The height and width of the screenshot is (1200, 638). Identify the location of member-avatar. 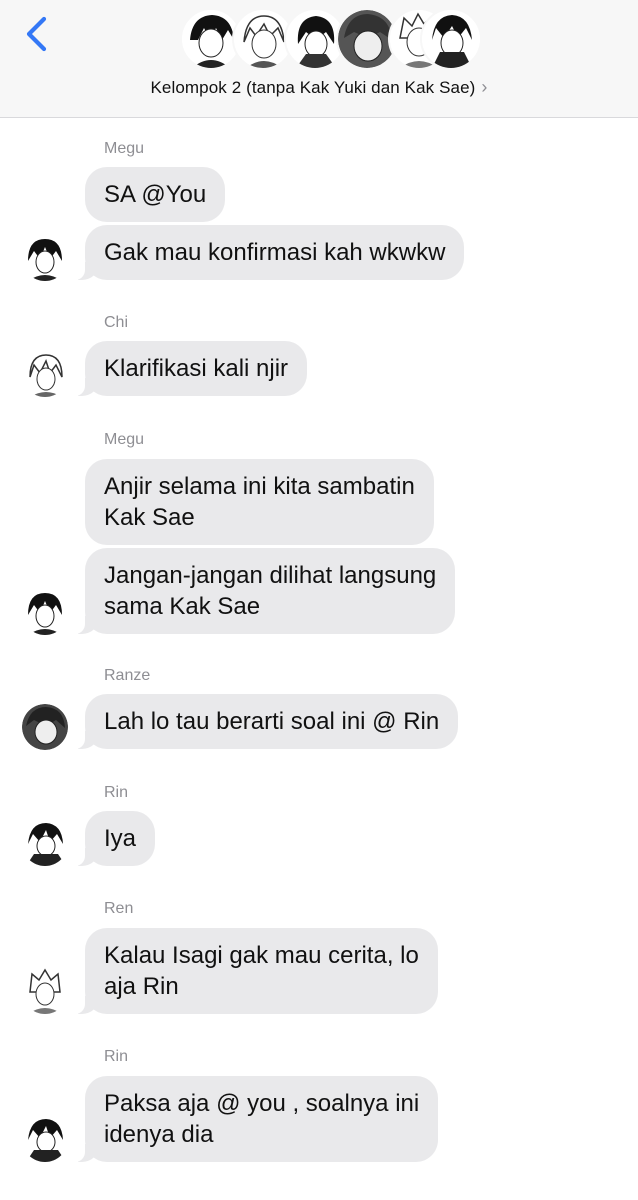
(451, 39).